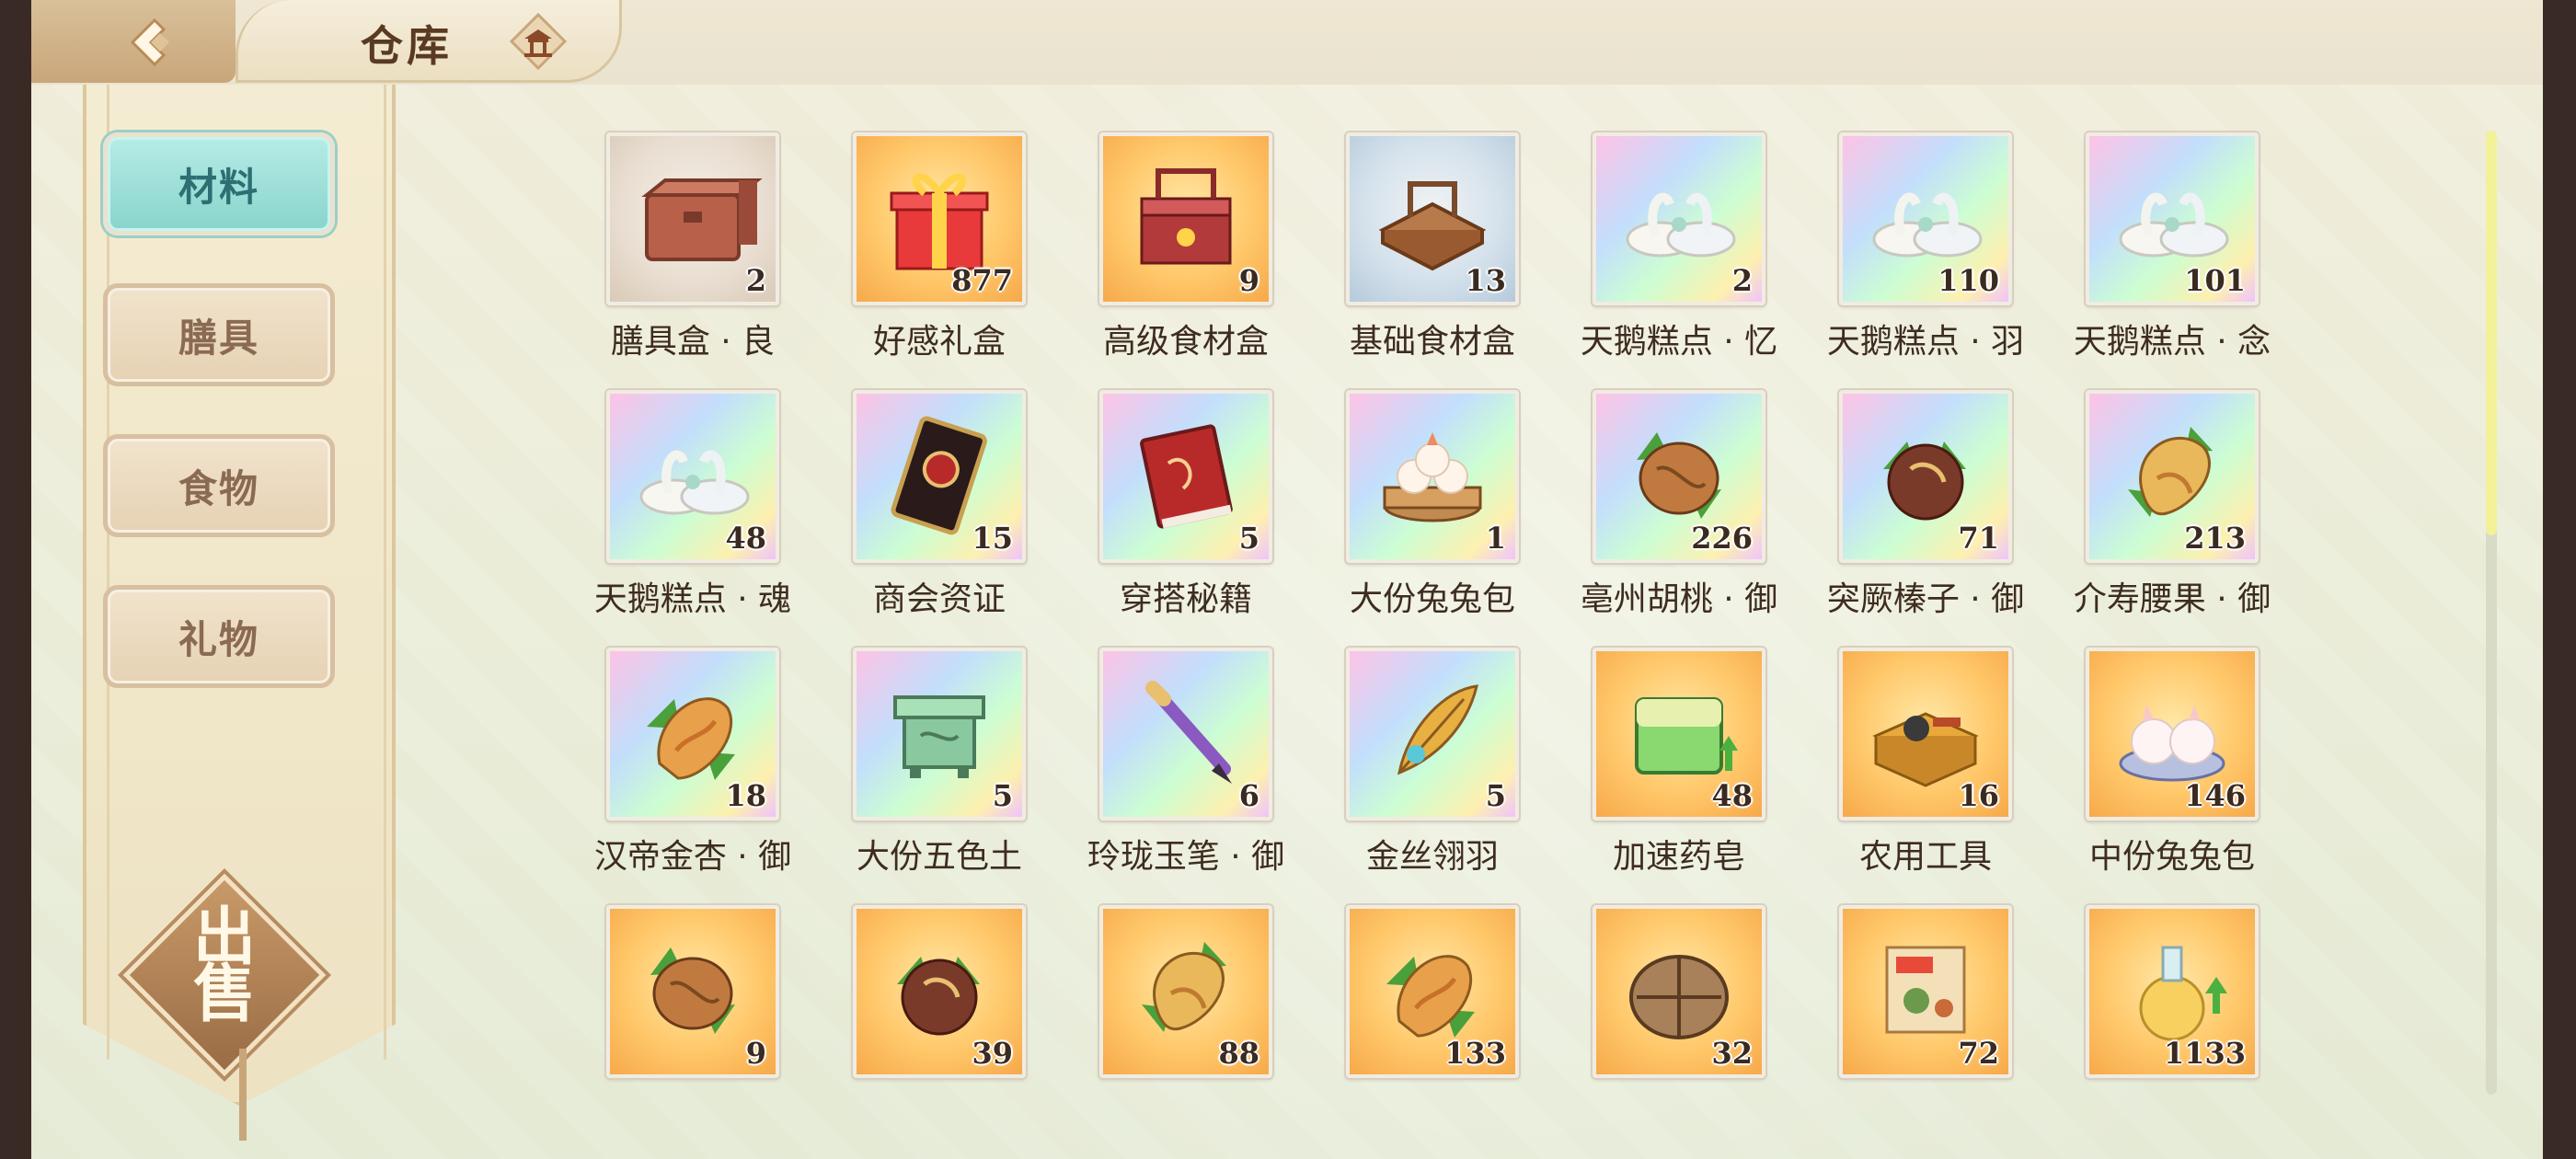 The width and height of the screenshot is (2576, 1159). Describe the element at coordinates (917, 998) in the screenshot. I see `item-slot: 39` at that location.